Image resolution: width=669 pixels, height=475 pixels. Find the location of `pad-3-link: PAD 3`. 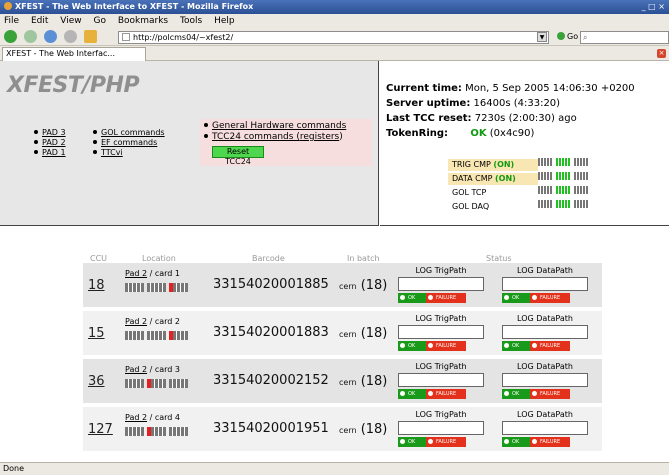

pad-3-link: PAD 3 is located at coordinates (54, 132).